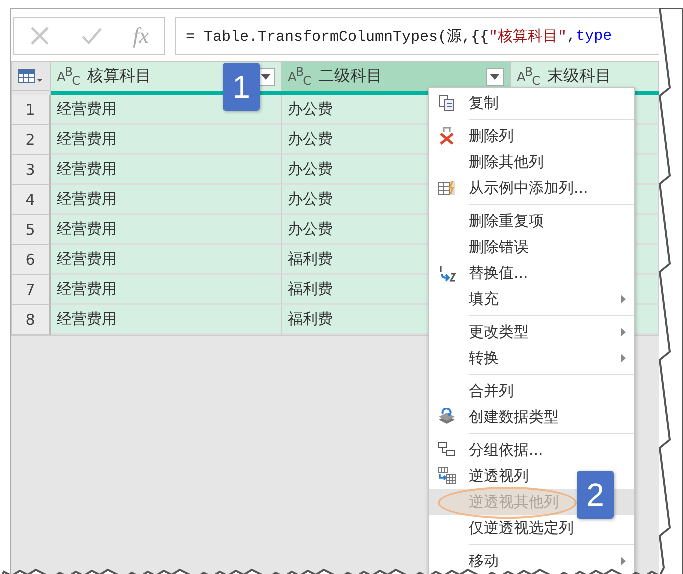 The image size is (683, 574). What do you see at coordinates (31, 170) in the screenshot?
I see `row-number: 3` at bounding box center [31, 170].